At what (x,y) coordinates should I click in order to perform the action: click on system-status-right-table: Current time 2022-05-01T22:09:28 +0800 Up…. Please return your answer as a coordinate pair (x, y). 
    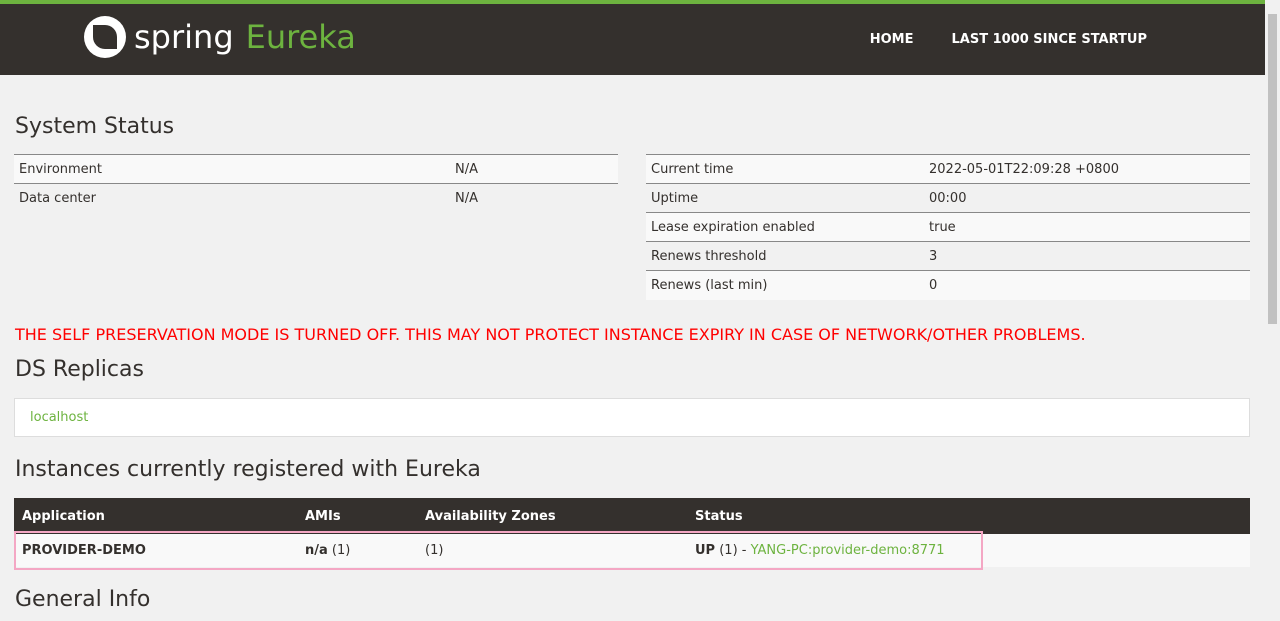
    Looking at the image, I should click on (948, 227).